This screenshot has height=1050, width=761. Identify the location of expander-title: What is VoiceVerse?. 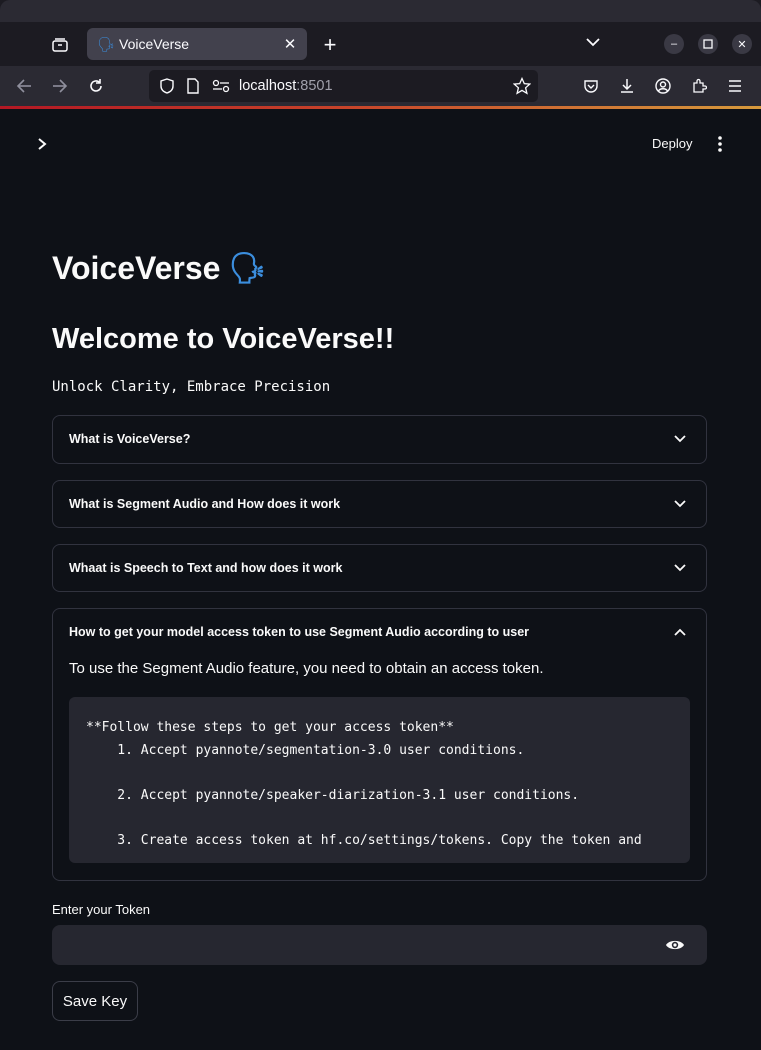
(130, 439).